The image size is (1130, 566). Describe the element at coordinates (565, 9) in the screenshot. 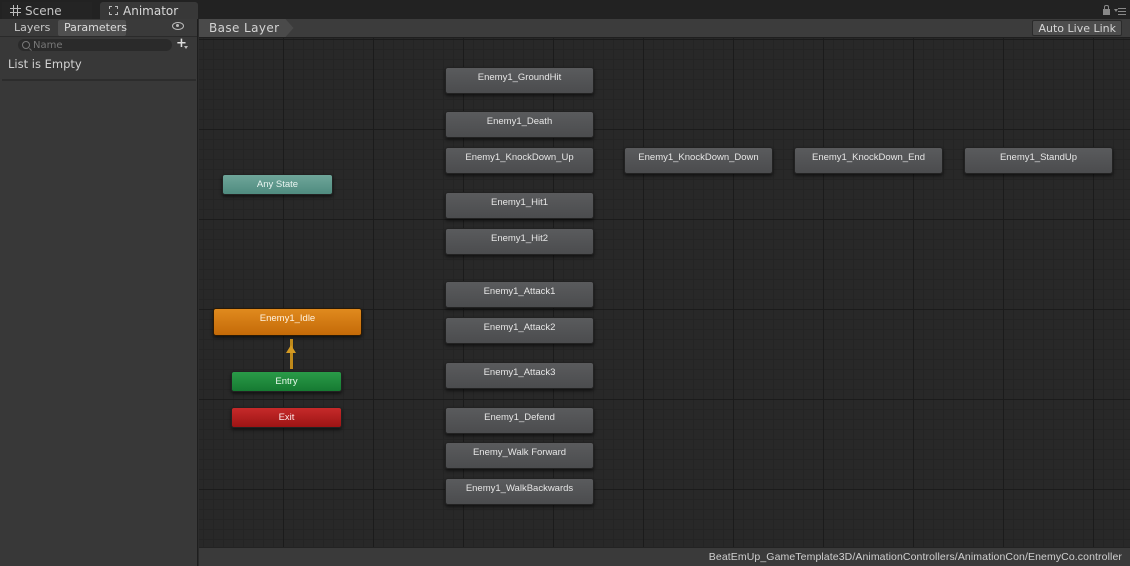

I see `editor-tab-bar: Scene Animator` at that location.